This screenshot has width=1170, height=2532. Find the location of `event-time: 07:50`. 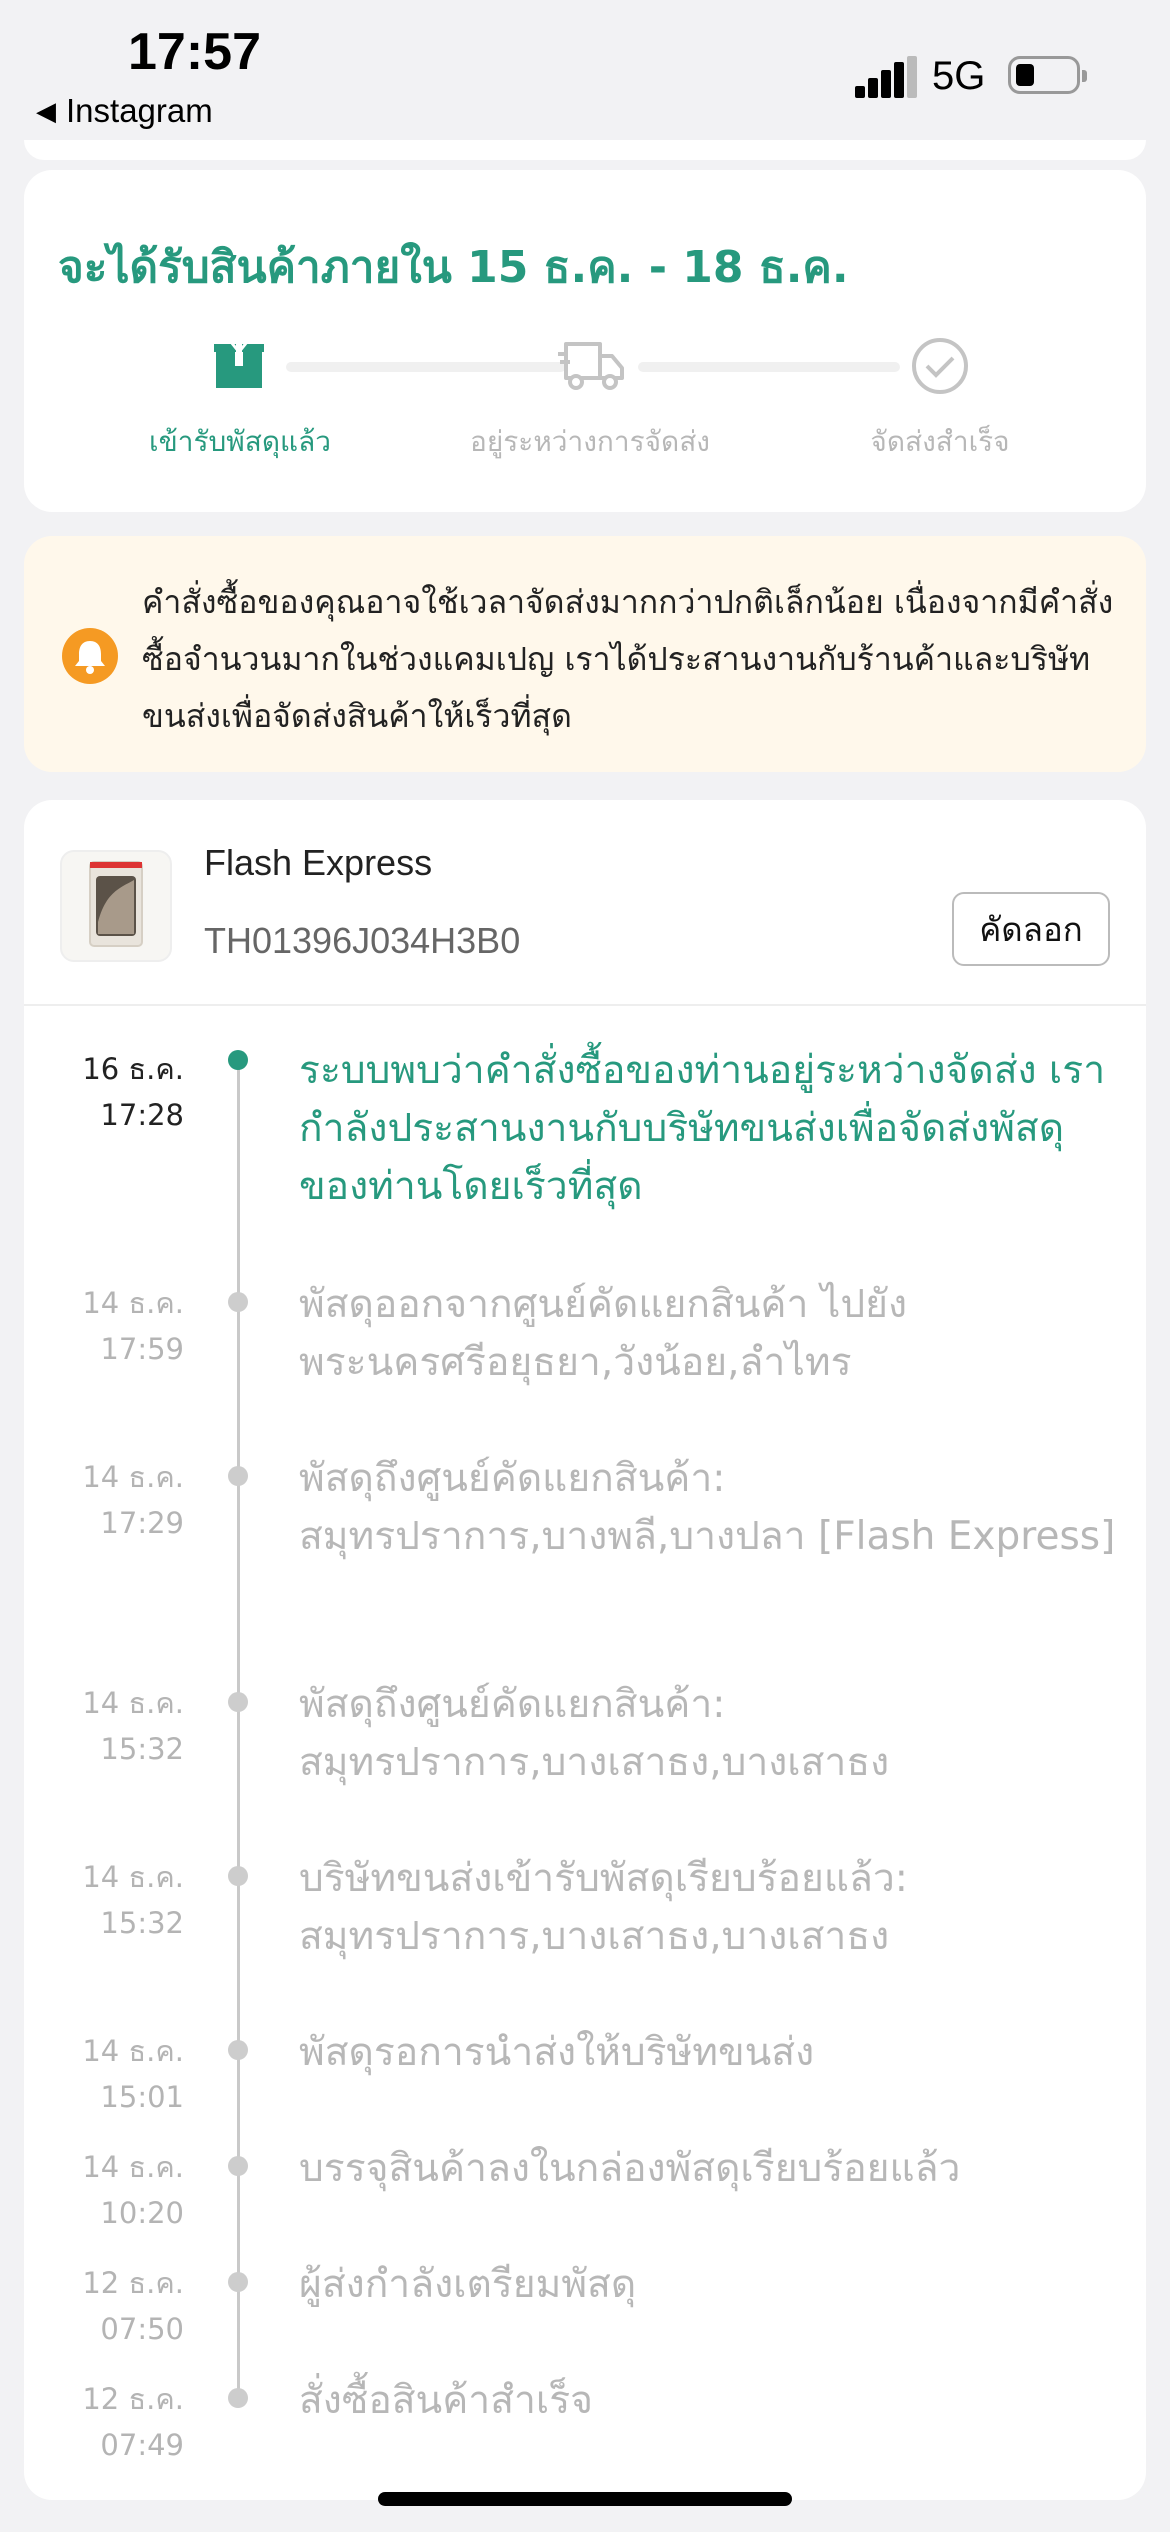

event-time: 07:50 is located at coordinates (142, 2329).